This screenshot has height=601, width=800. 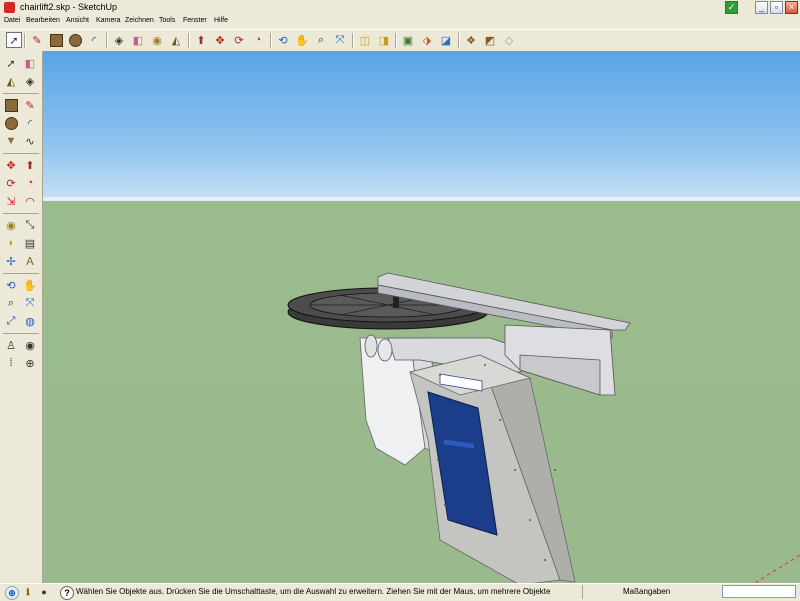 What do you see at coordinates (67, 593) in the screenshot?
I see `help-icon: ?` at bounding box center [67, 593].